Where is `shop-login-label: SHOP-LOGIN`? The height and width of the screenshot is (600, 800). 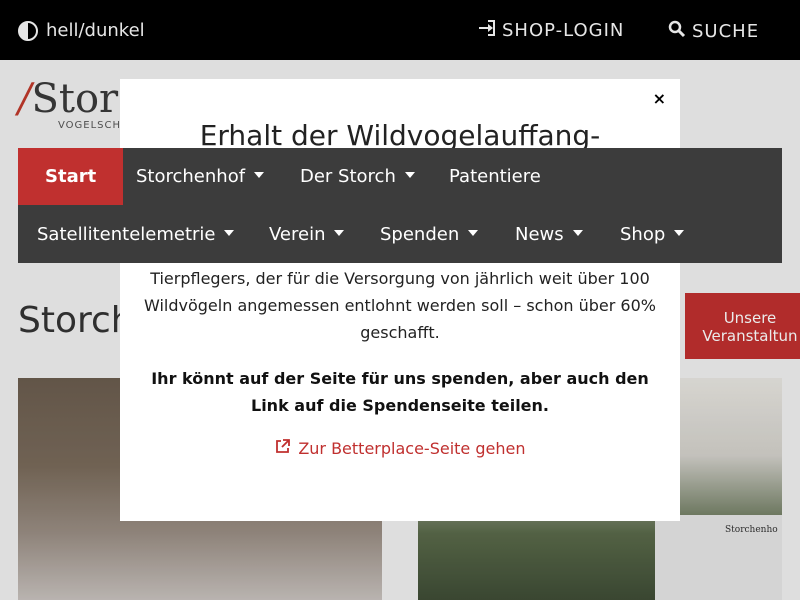
shop-login-label: SHOP-LOGIN is located at coordinates (563, 30).